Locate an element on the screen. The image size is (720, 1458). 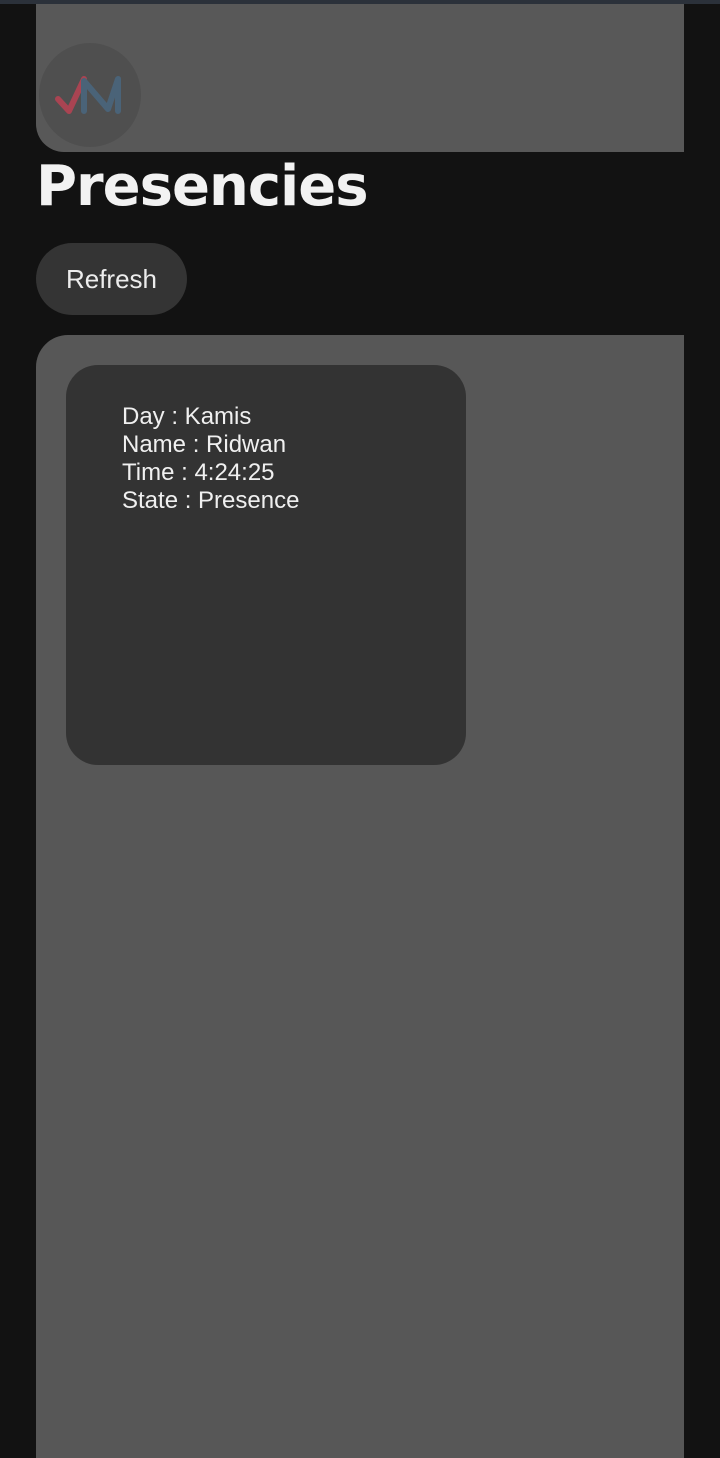
presence-time: Time : 4:24:25 is located at coordinates (198, 472).